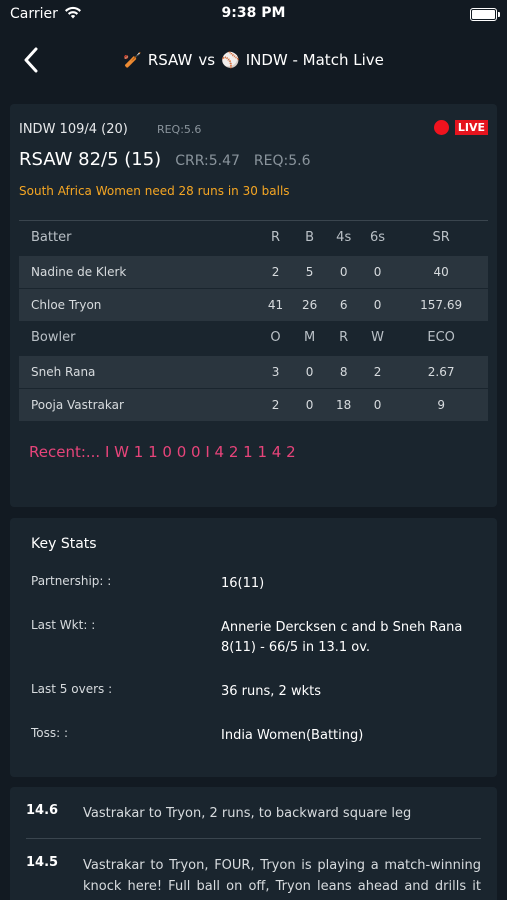  I want to click on batter-fours: 0, so click(343, 271).